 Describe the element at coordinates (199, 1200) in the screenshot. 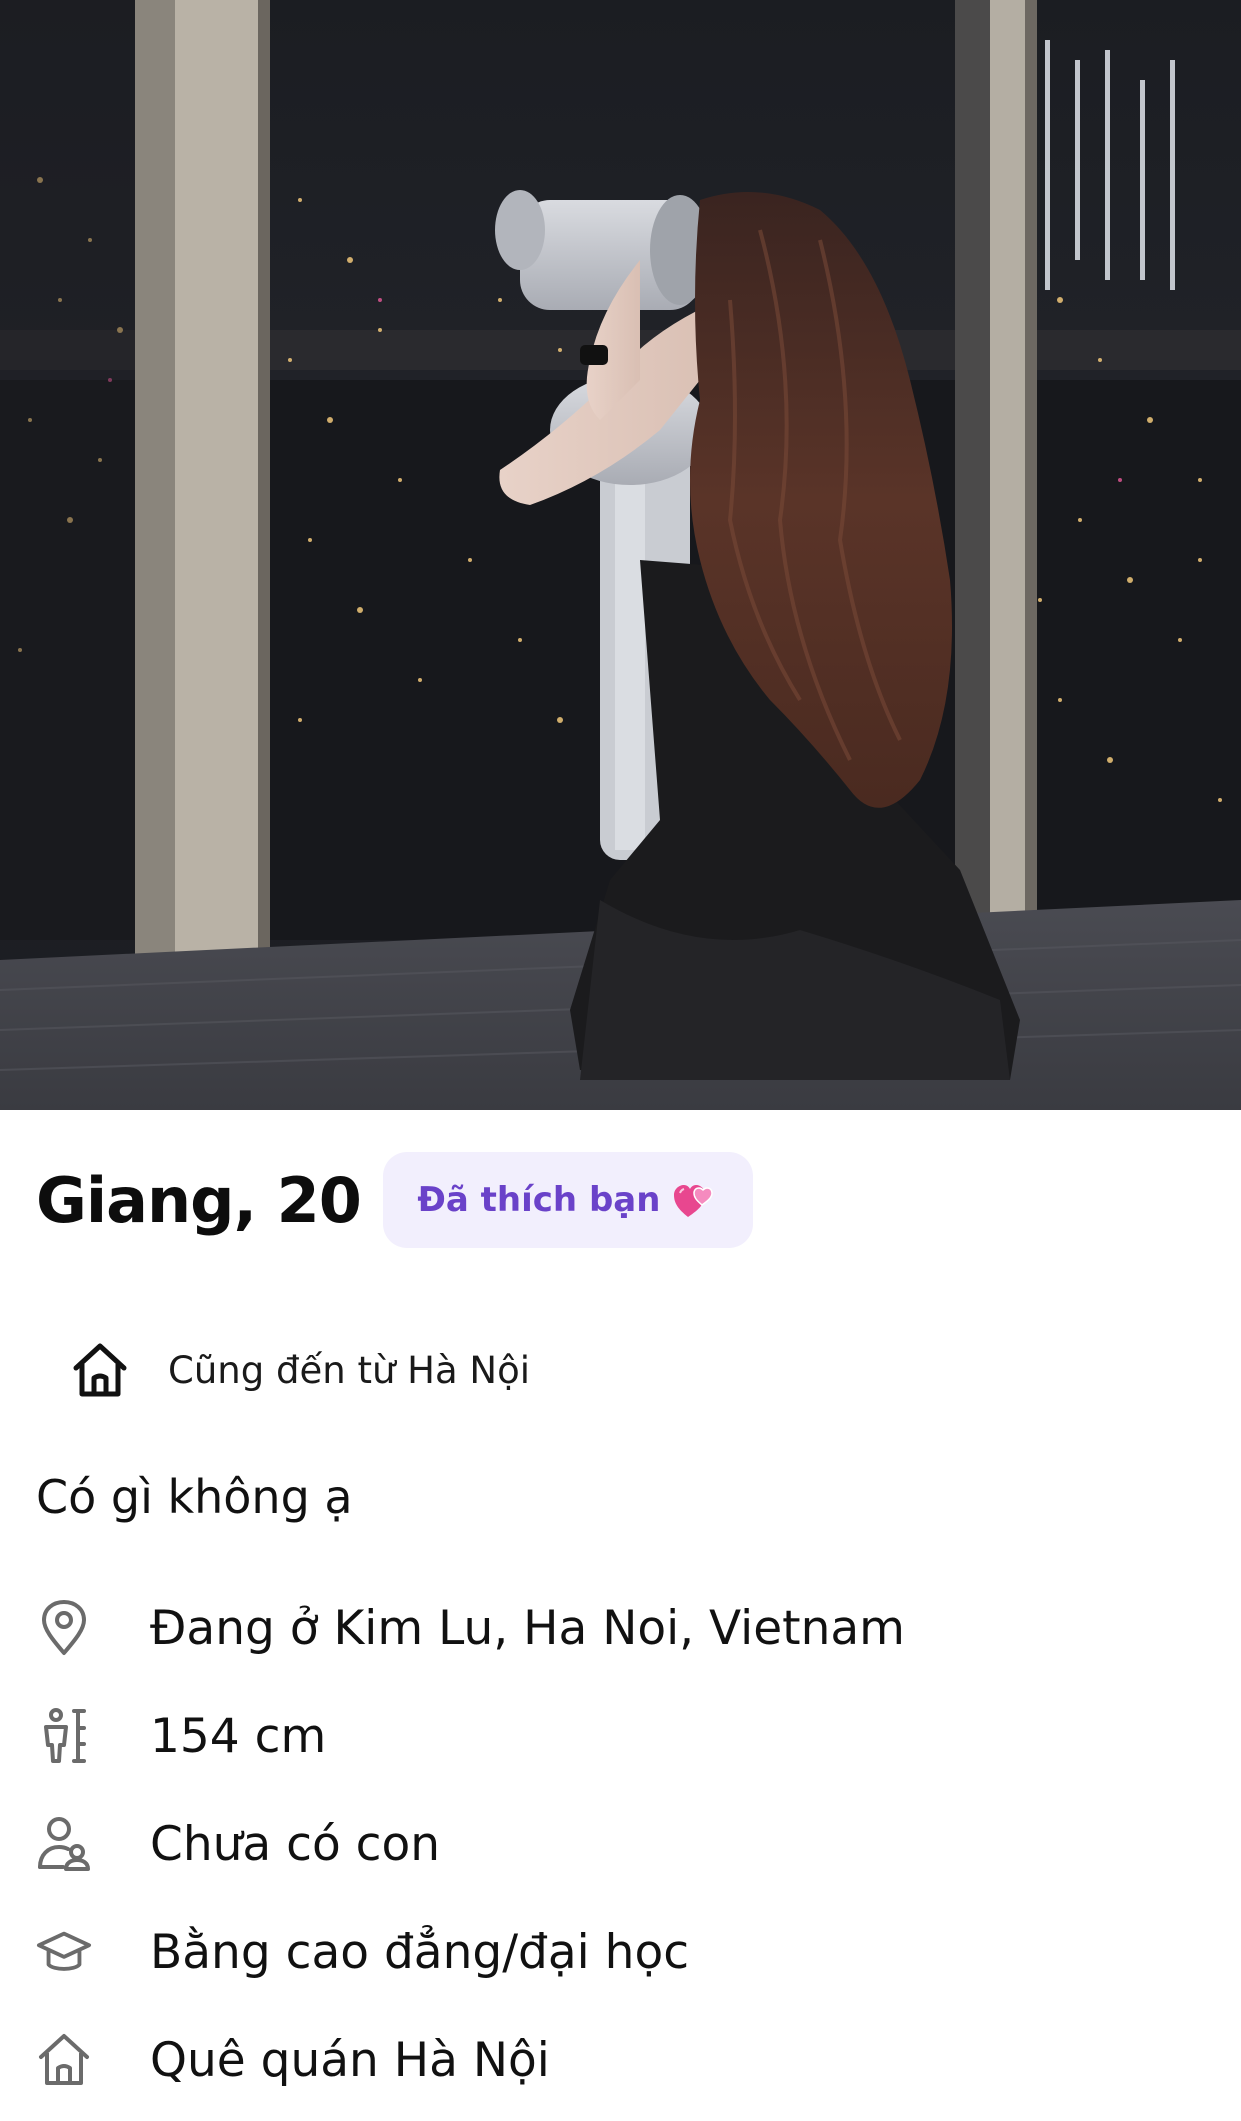

I see `profile-name-age: Giang, 20` at that location.